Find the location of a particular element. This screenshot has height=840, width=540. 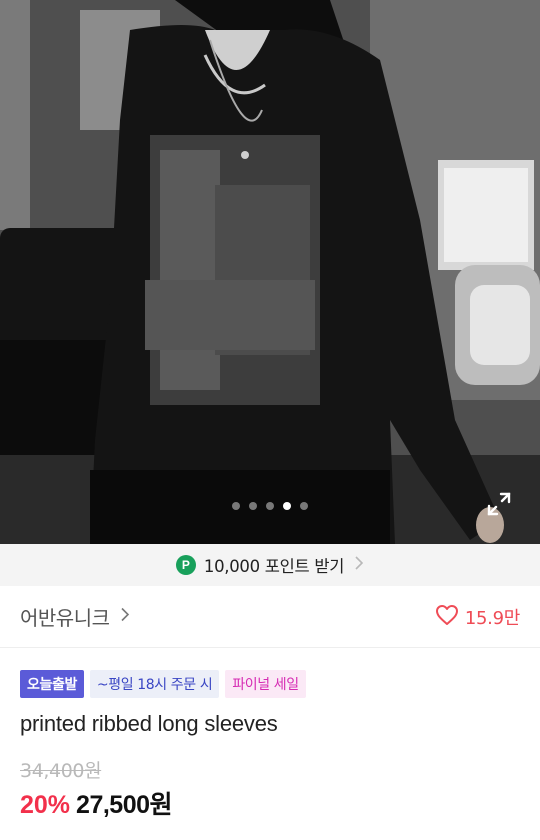

sale-price: 27,500원 is located at coordinates (124, 805).